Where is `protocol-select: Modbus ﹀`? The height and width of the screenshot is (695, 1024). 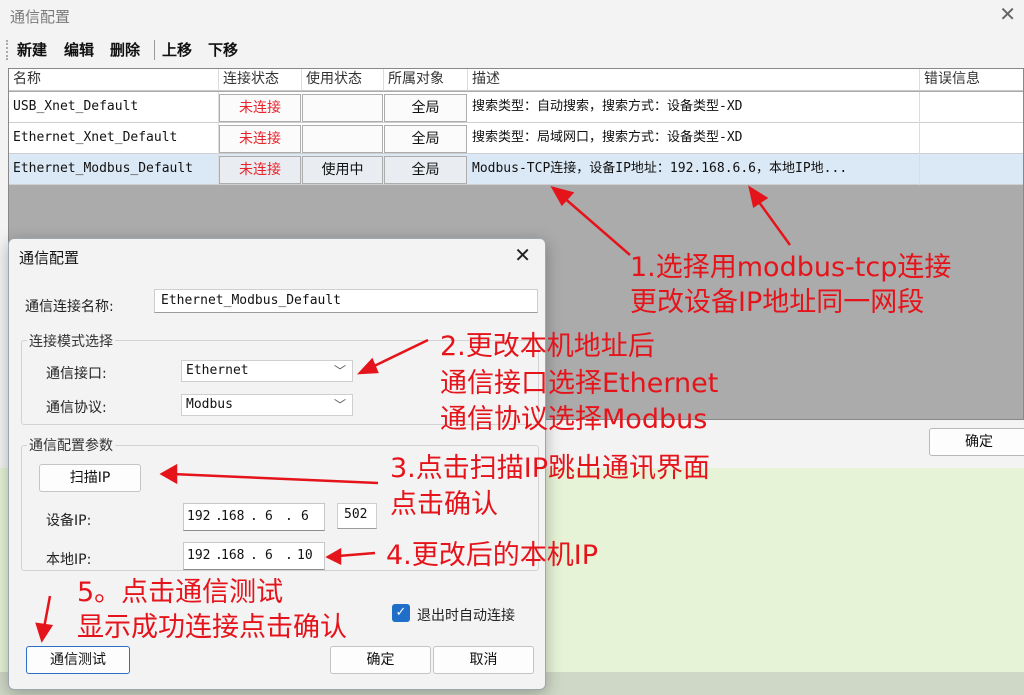
protocol-select: Modbus ﹀ is located at coordinates (267, 405).